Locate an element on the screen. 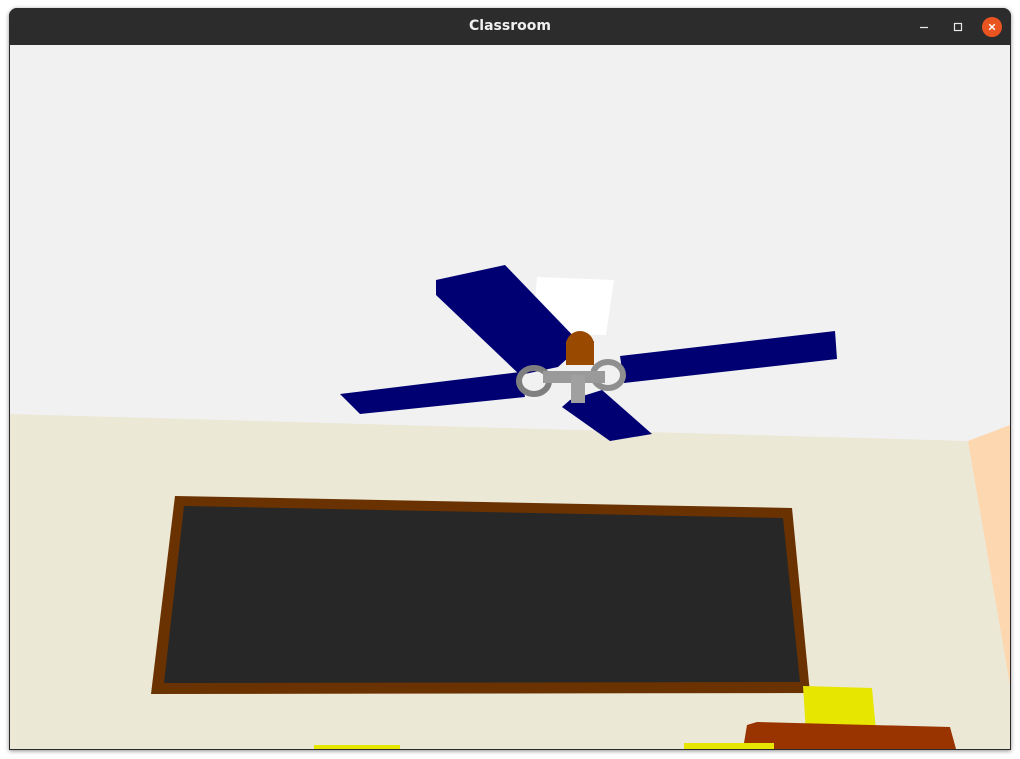 The image size is (1020, 759). maximize-button is located at coordinates (958, 27).